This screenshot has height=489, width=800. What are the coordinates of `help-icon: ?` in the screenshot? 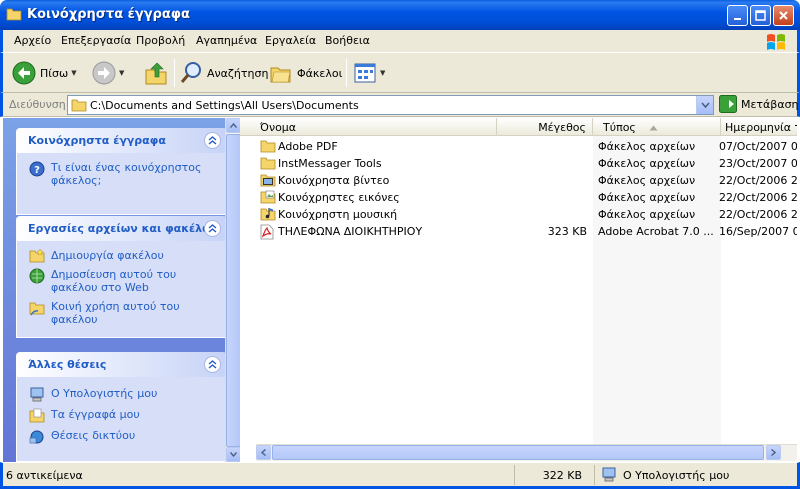 It's located at (37, 169).